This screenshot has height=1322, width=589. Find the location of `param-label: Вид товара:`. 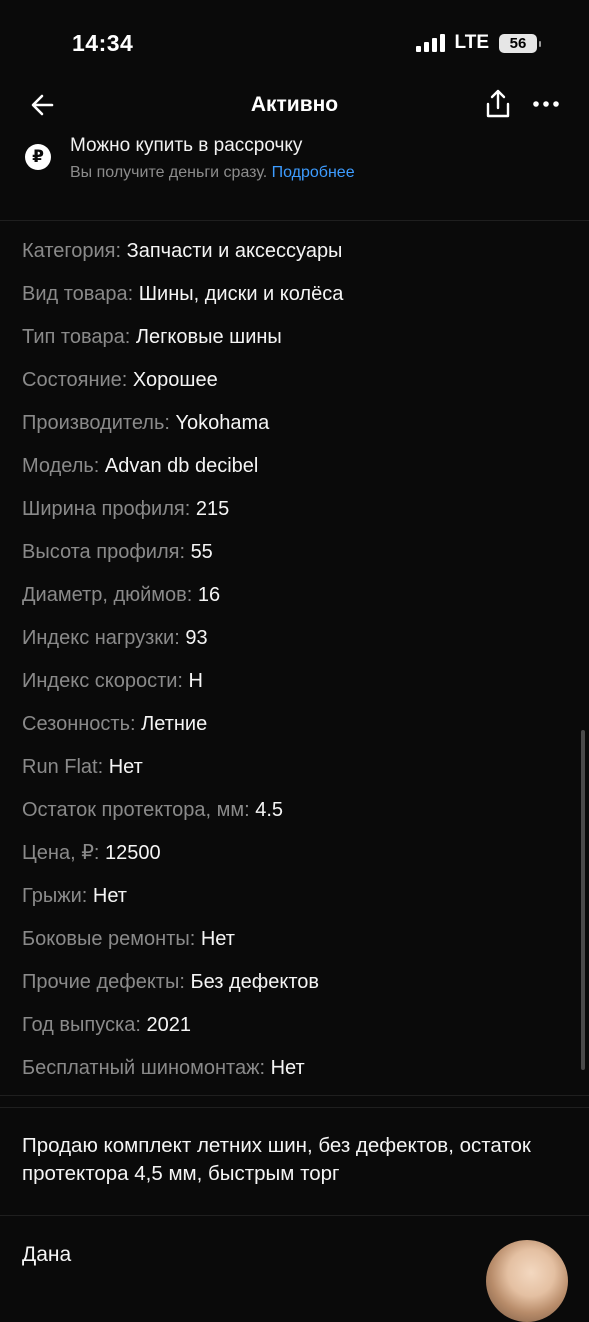

param-label: Вид товара: is located at coordinates (78, 294).